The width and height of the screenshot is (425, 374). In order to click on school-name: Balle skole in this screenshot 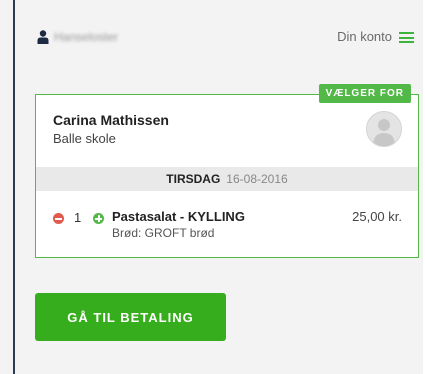, I will do `click(84, 138)`.